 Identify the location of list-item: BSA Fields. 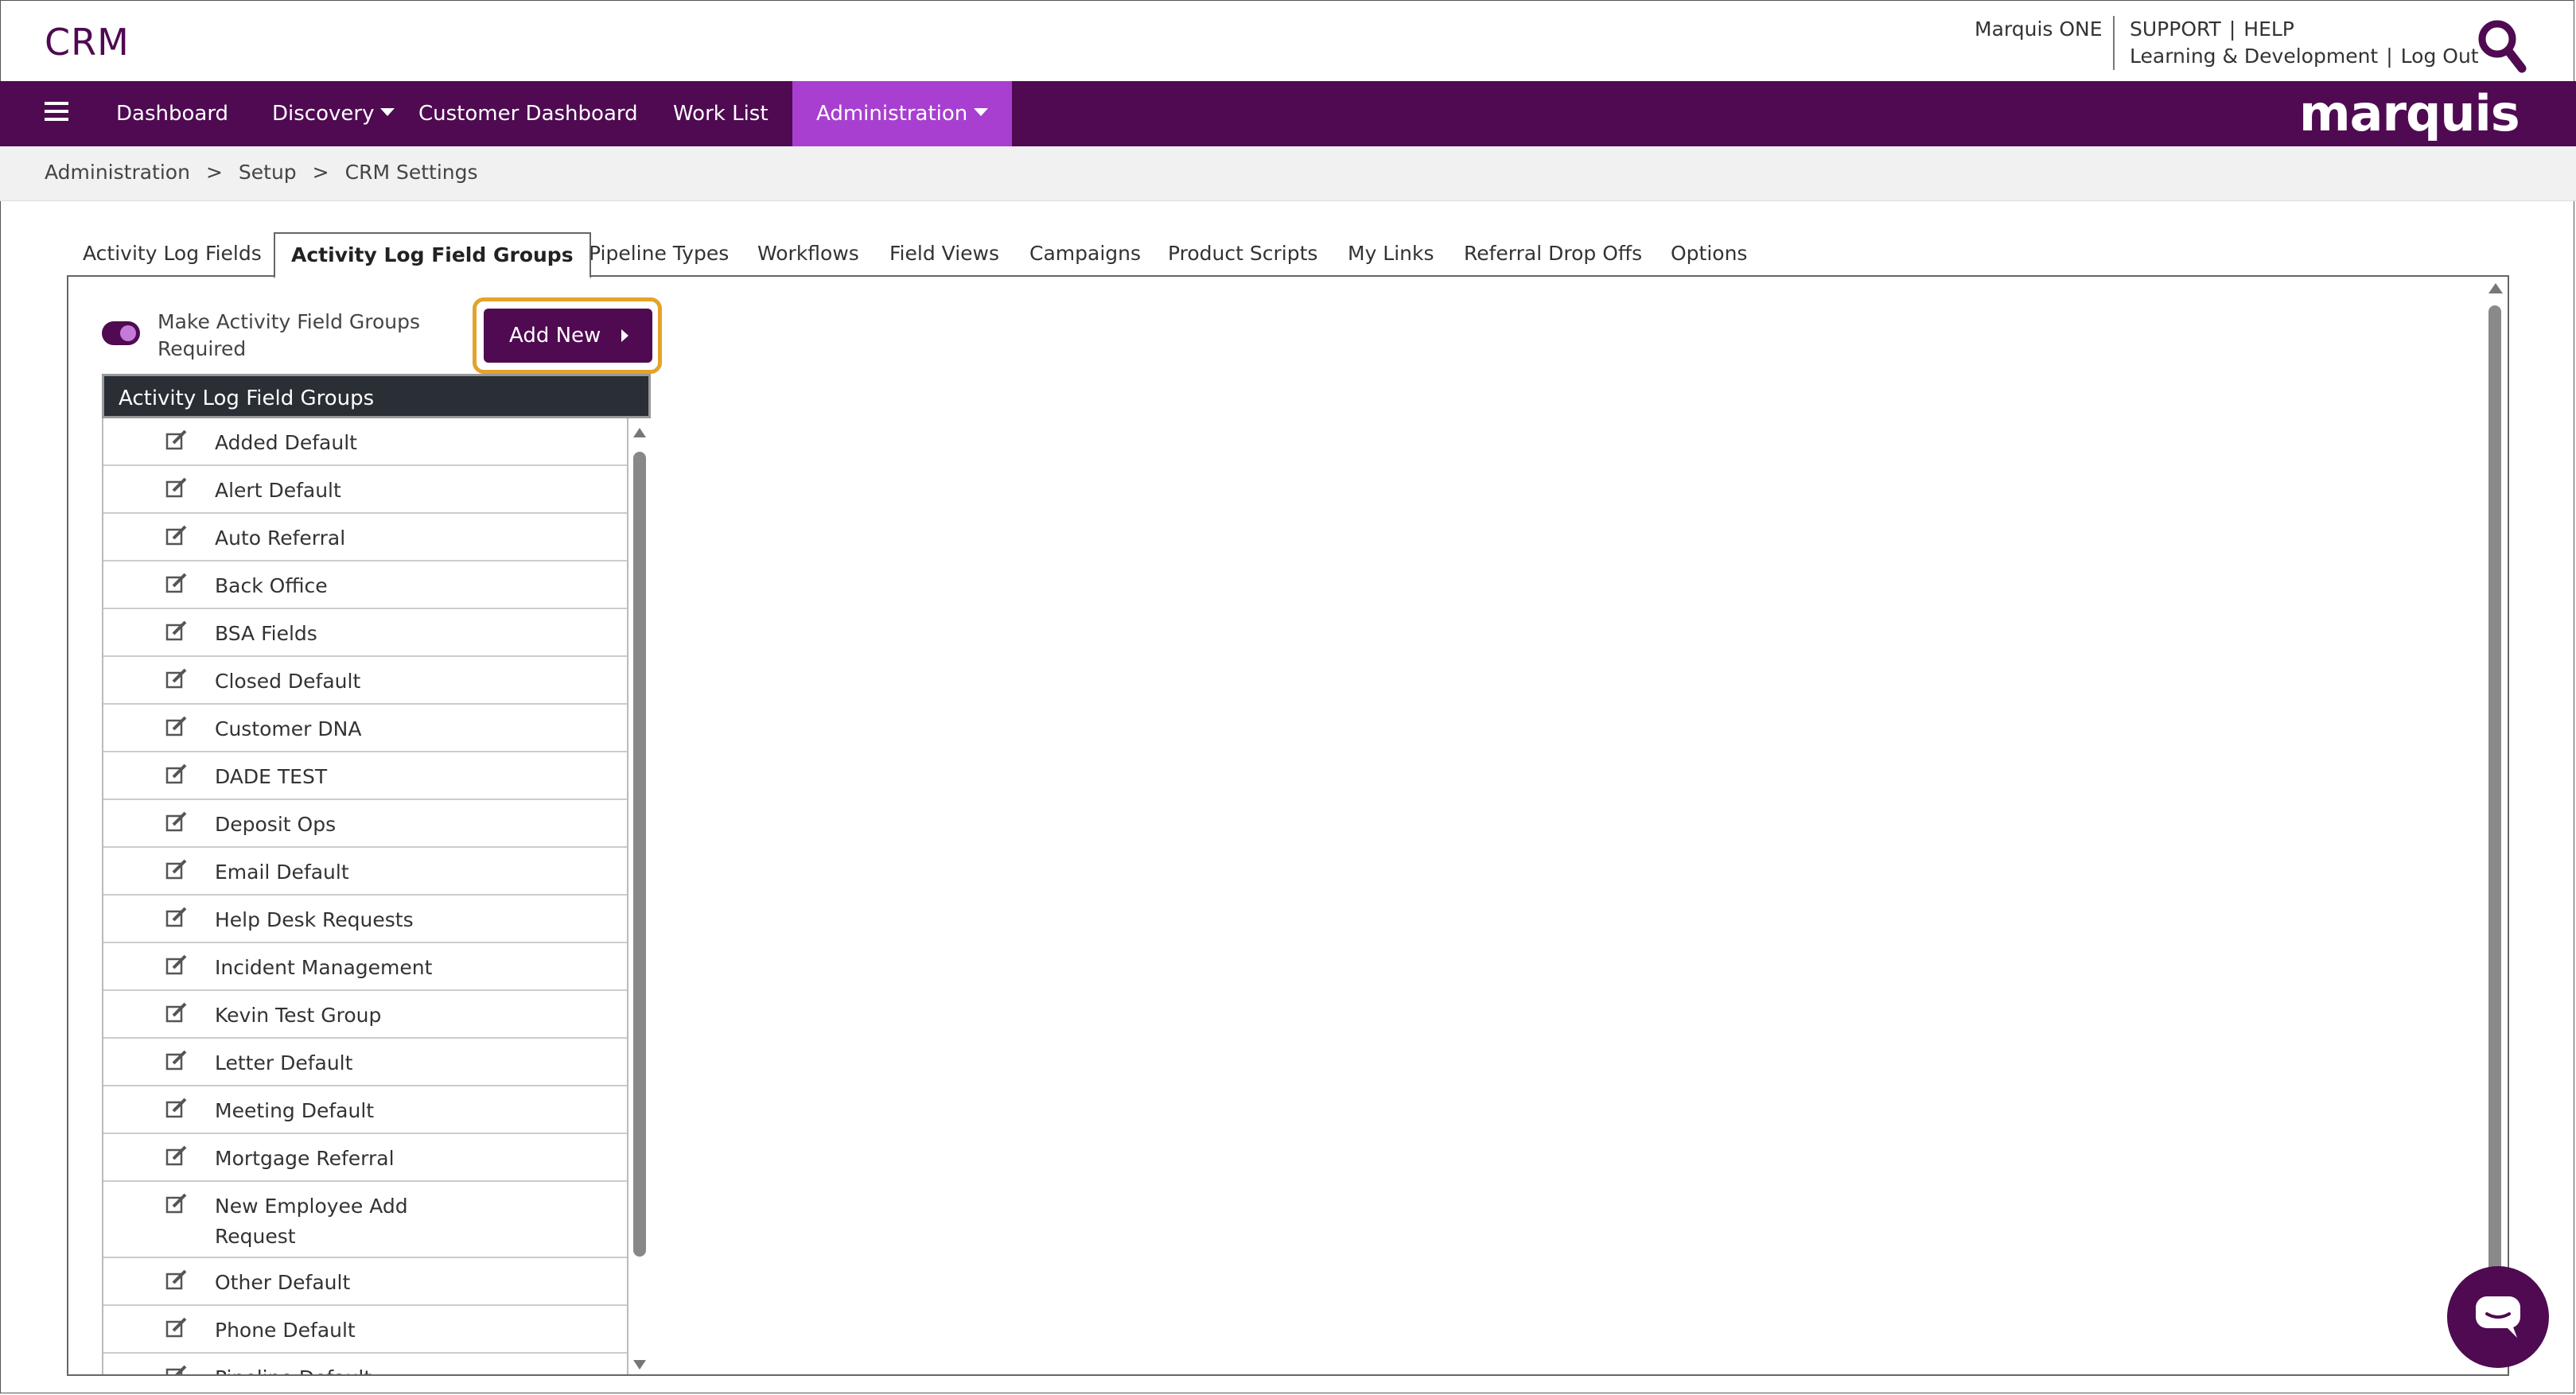
(365, 633).